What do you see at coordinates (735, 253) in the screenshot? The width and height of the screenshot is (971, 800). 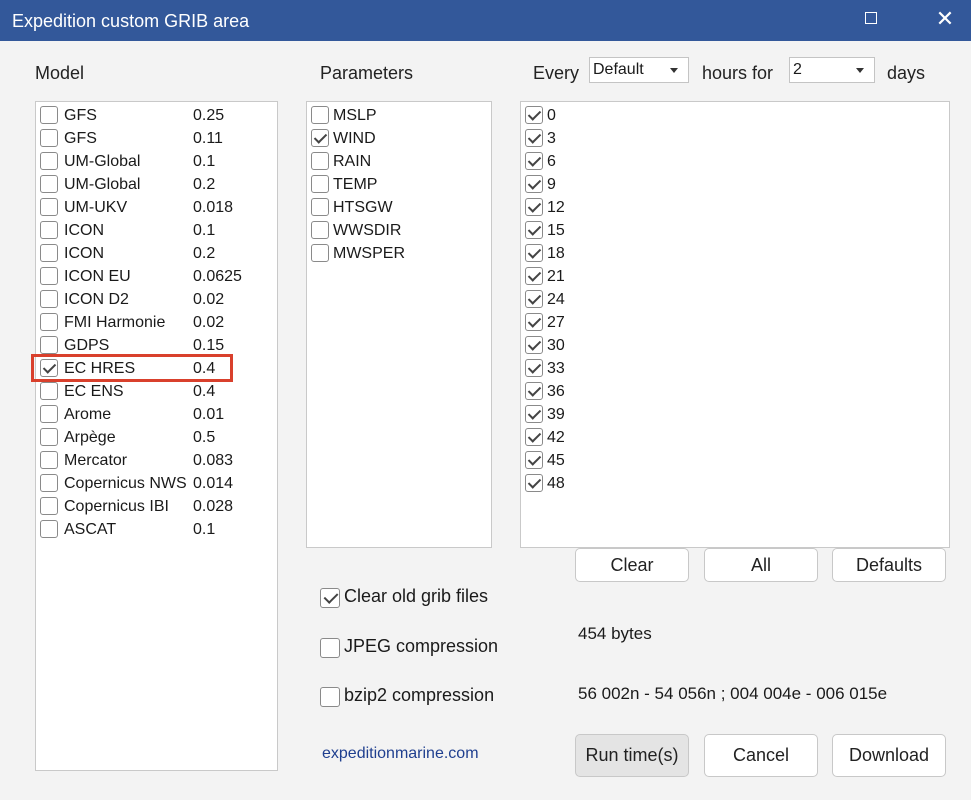 I see `forecast-hour-item: 18` at bounding box center [735, 253].